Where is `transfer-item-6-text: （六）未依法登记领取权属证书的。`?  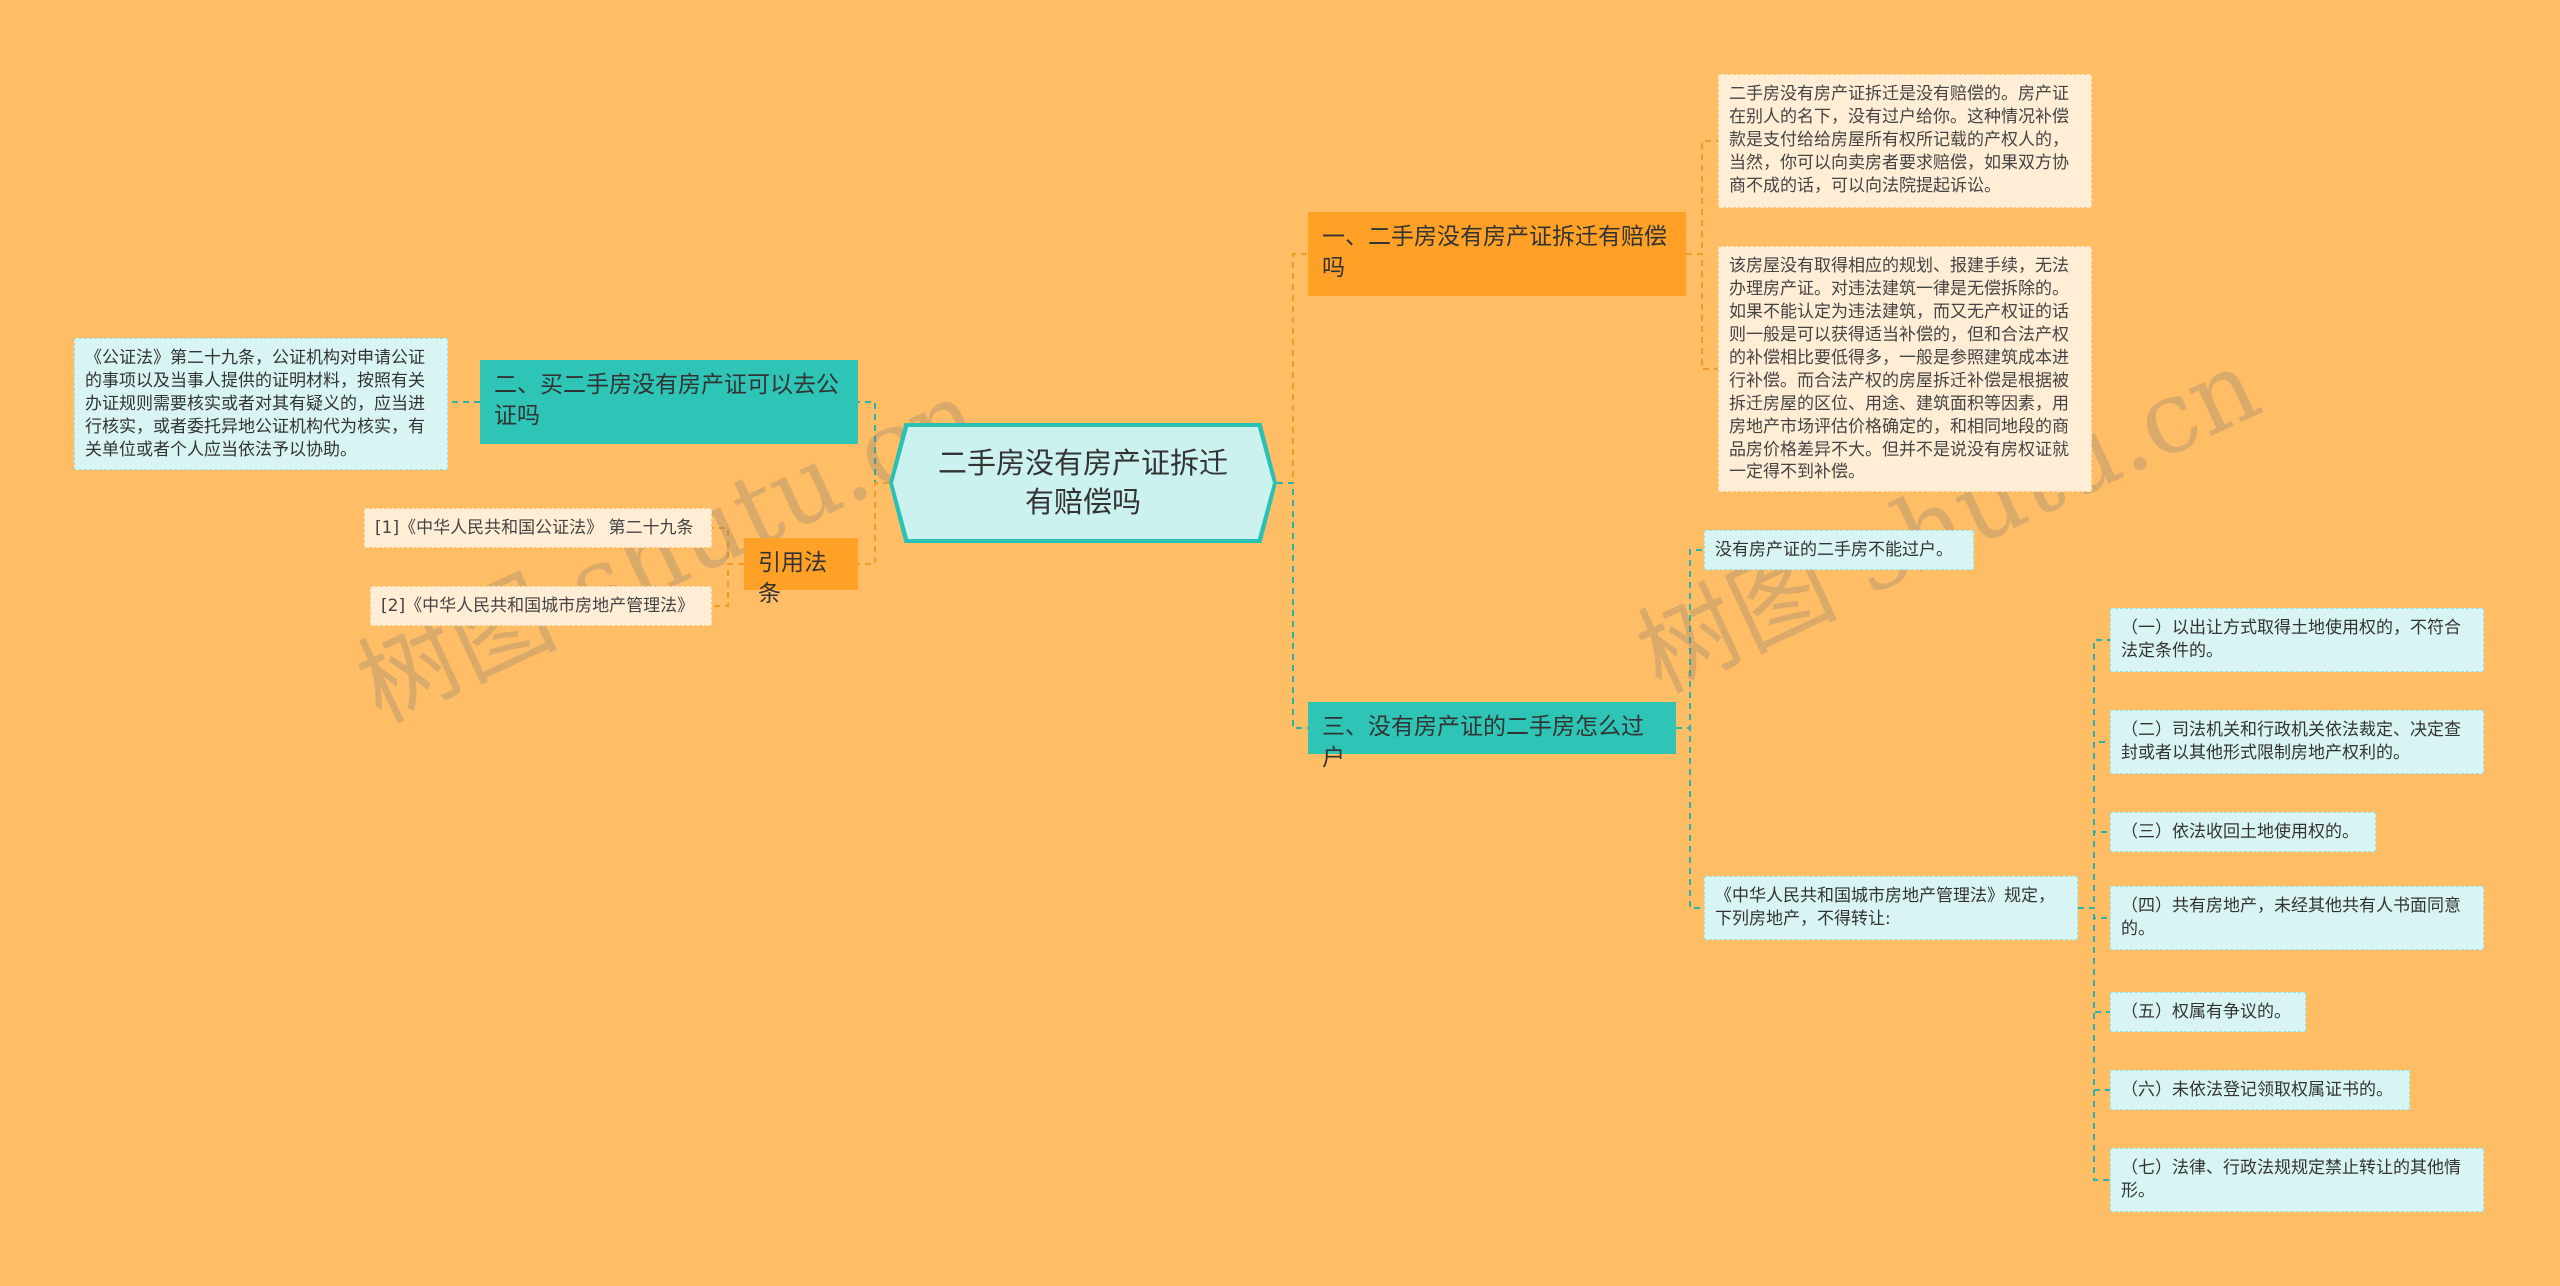
transfer-item-6-text: （六）未依法登记领取权属证书的。 is located at coordinates (2257, 1090).